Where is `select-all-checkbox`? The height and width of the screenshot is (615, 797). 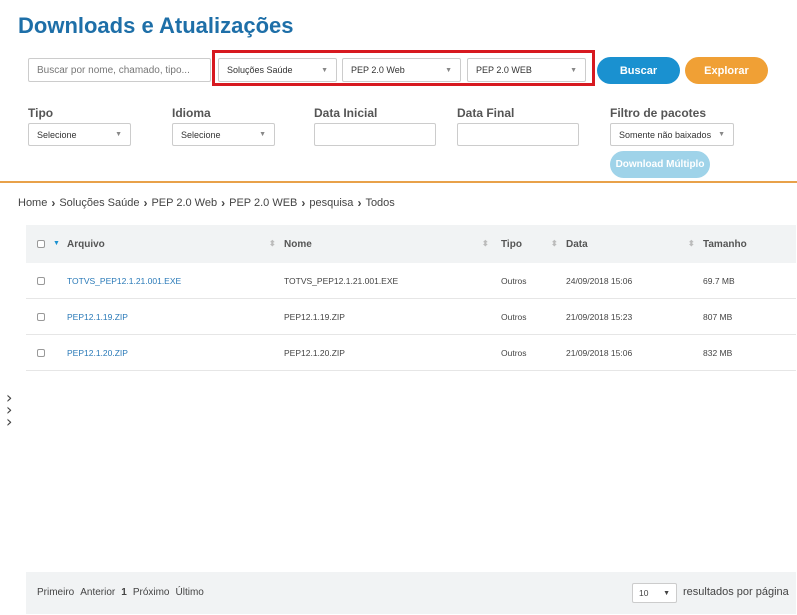 select-all-checkbox is located at coordinates (41, 244).